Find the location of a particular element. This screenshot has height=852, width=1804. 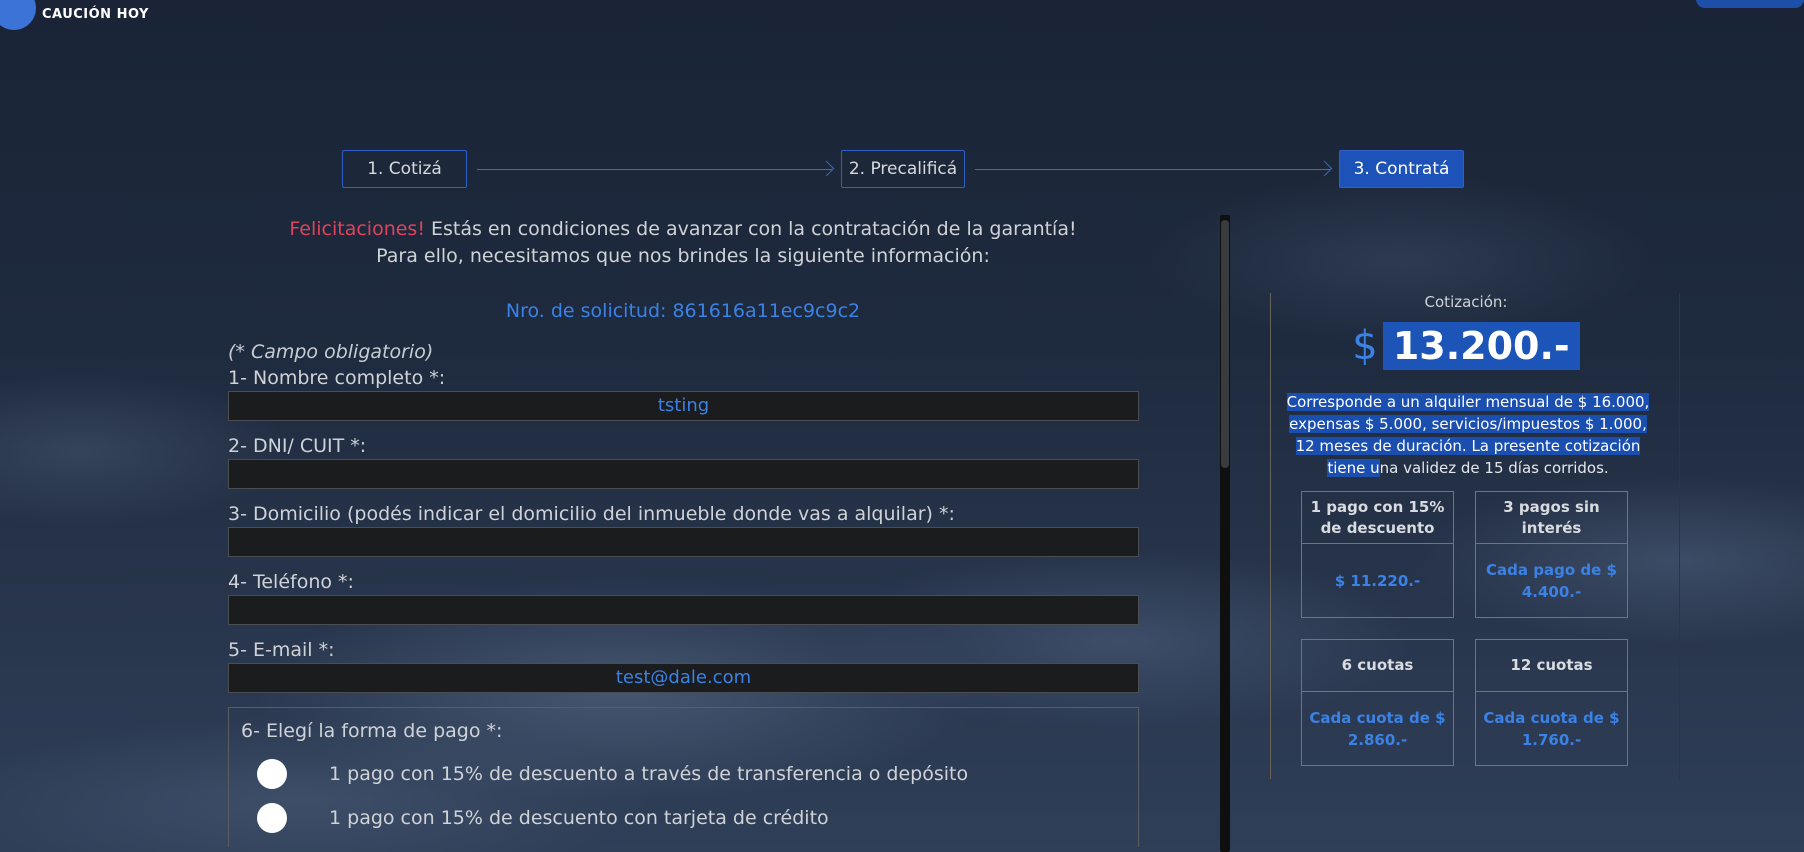

request-number: Nro. de solicitud: 861616a11ec9c9c2 is located at coordinates (683, 311).